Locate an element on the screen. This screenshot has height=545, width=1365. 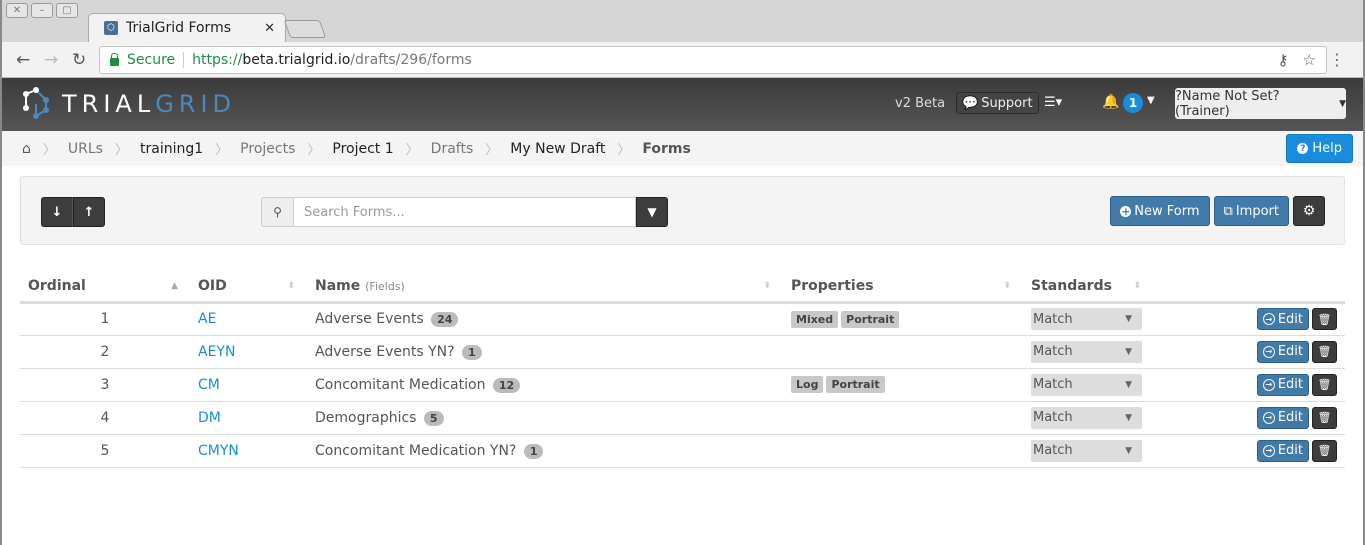
table-row: 2 AEYN Adverse Events YN? 1 Match ▼ → Edit 🗑 is located at coordinates (682, 352).